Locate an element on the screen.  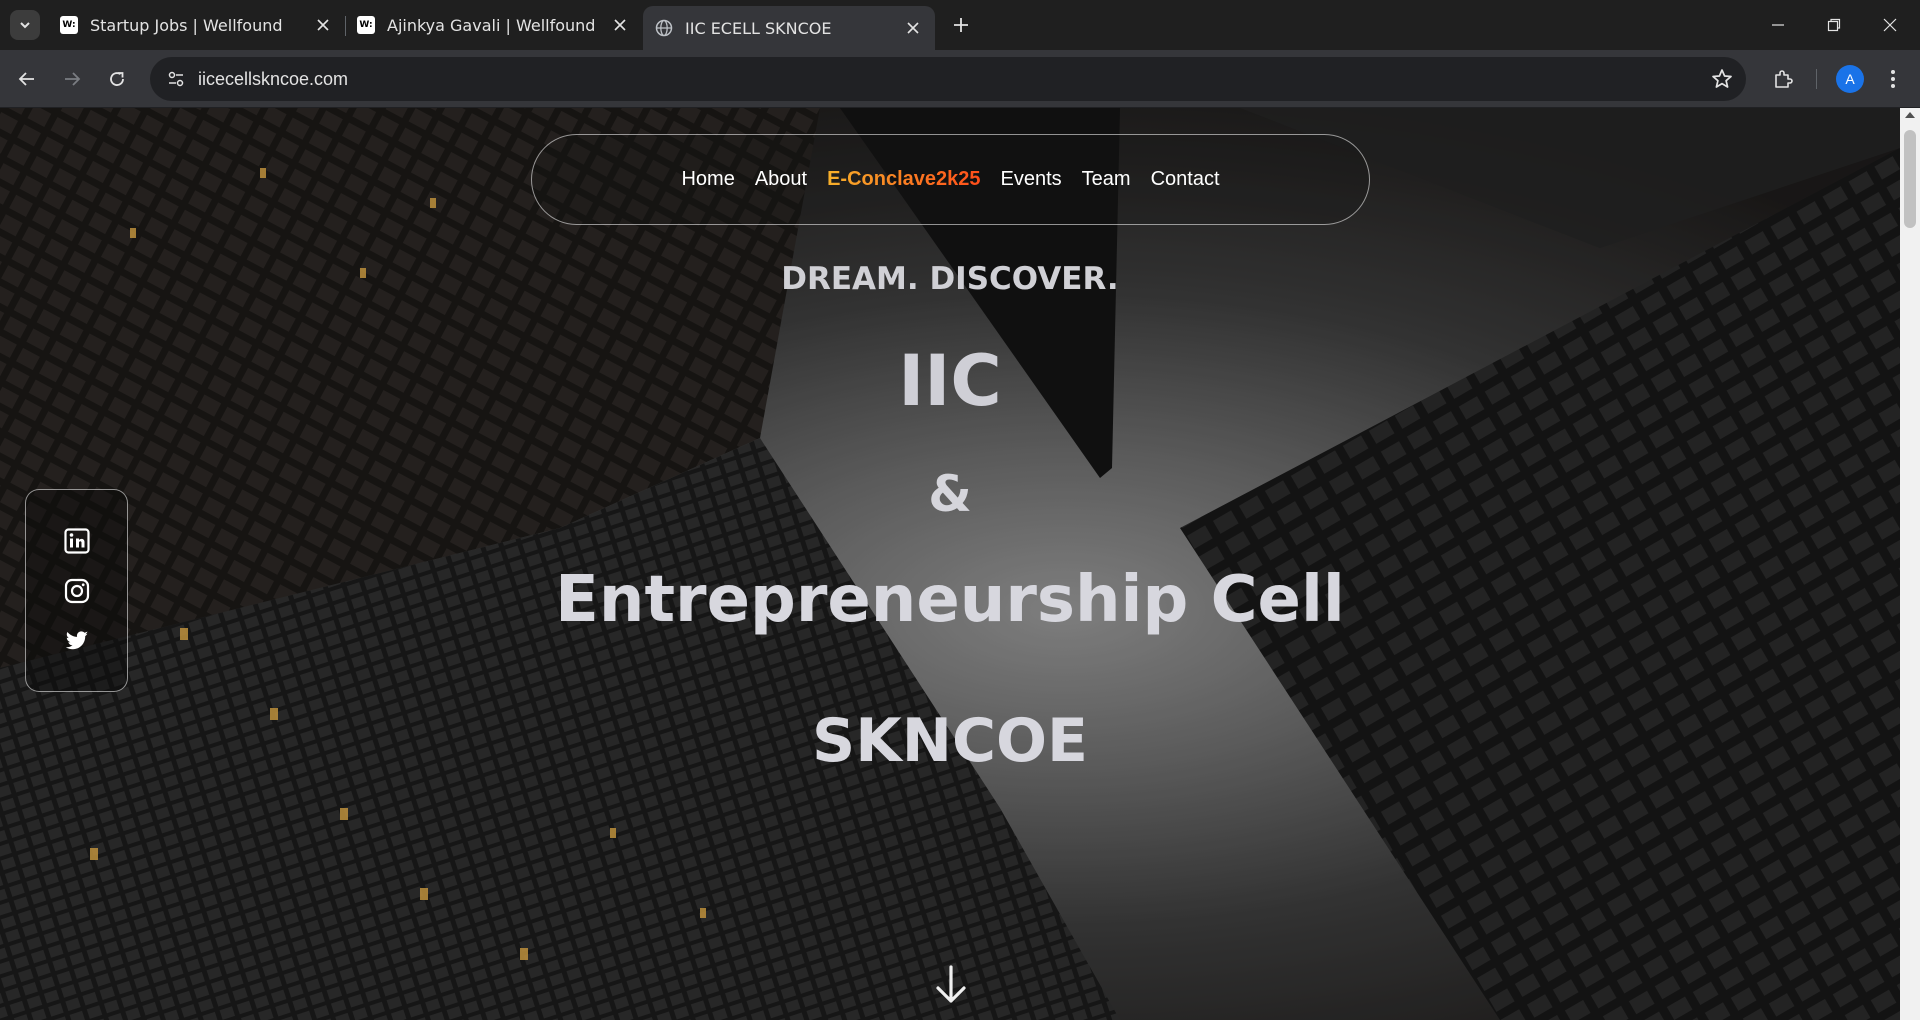
hero-title-iic: IIC is located at coordinates (950, 381).